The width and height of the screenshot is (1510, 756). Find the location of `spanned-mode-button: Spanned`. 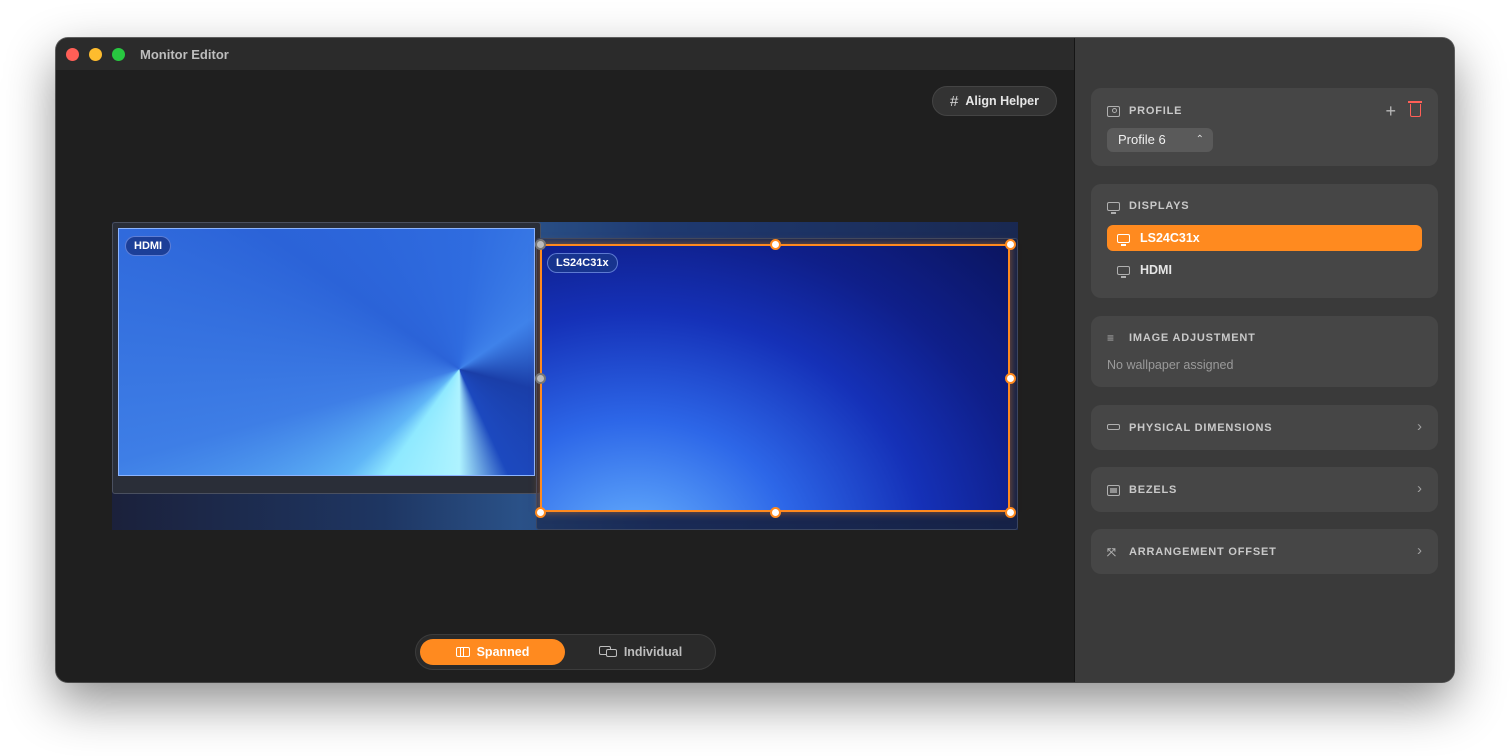

spanned-mode-button: Spanned is located at coordinates (492, 652).